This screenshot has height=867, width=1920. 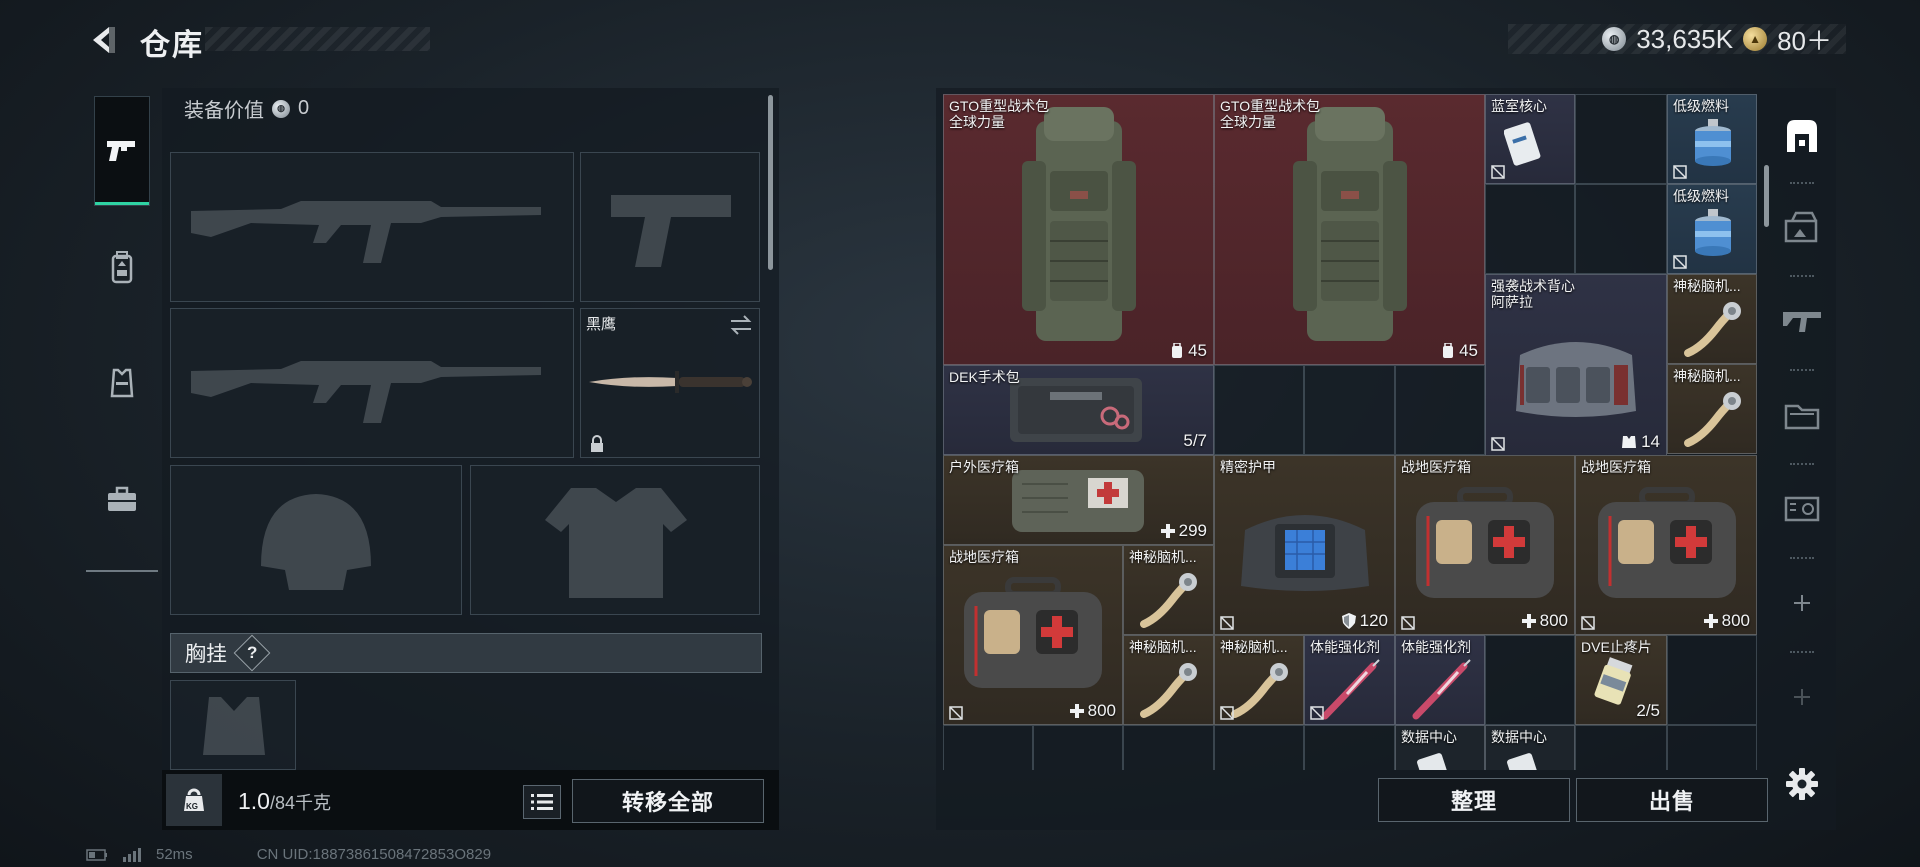 What do you see at coordinates (1350, 224) in the screenshot?
I see `tactical-backpack-icon` at bounding box center [1350, 224].